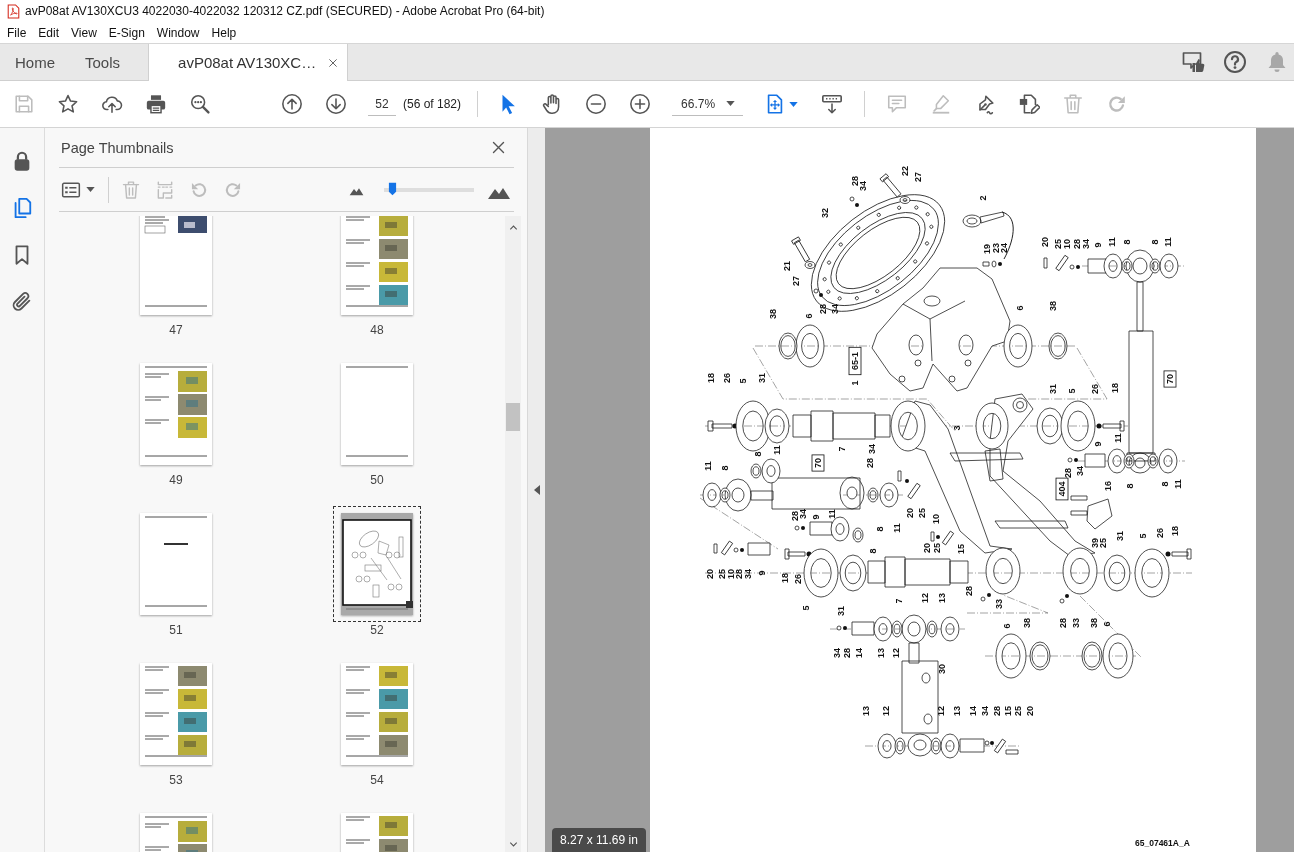  What do you see at coordinates (1162, 843) in the screenshot?
I see `drawing-number: 65_07461A_A` at bounding box center [1162, 843].